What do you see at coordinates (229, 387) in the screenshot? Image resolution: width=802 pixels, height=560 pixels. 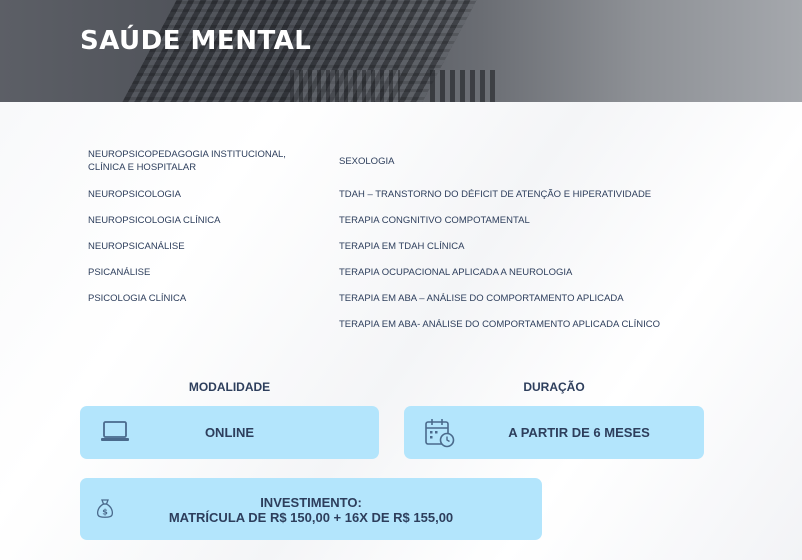 I see `modalidade-label: MODALIDADE` at bounding box center [229, 387].